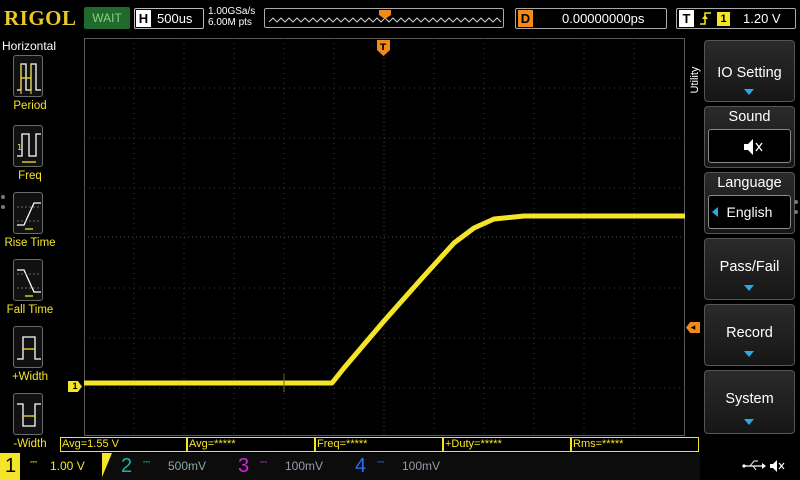 This screenshot has height=480, width=800. Describe the element at coordinates (230, 22) in the screenshot. I see `memory-depth: 6.00M pts` at that location.